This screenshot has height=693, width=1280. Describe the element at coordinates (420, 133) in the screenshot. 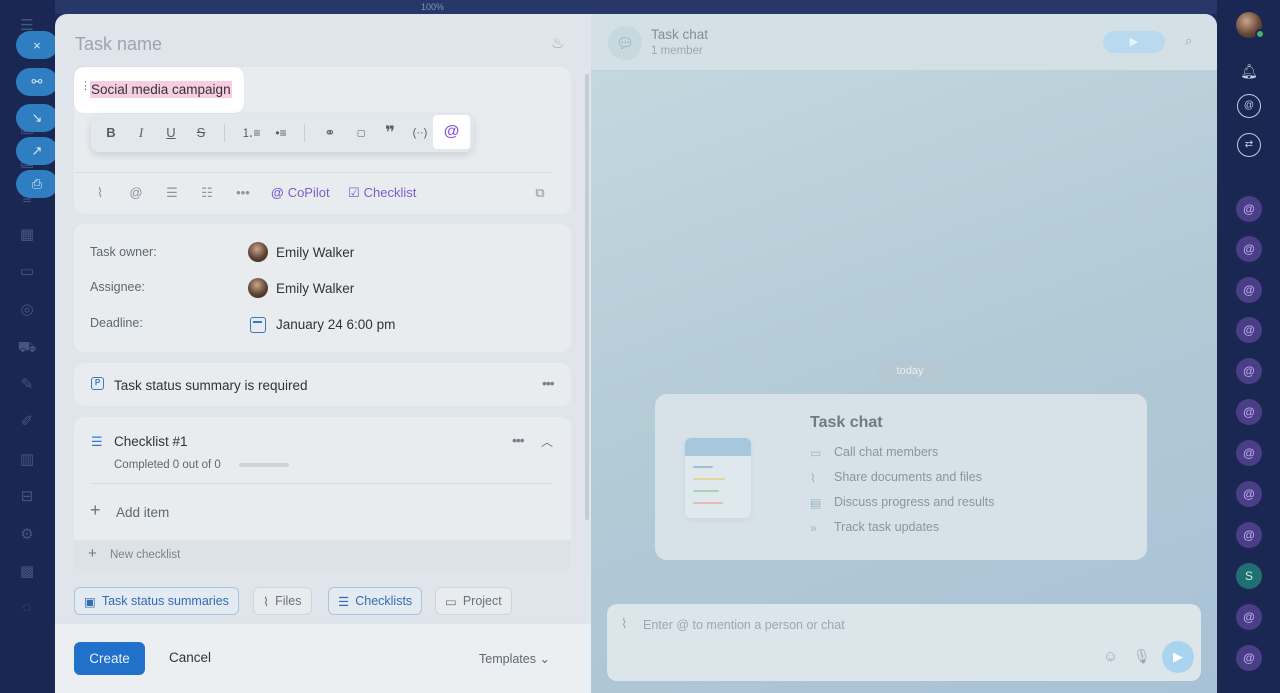

I see `code-icon: (··)` at that location.